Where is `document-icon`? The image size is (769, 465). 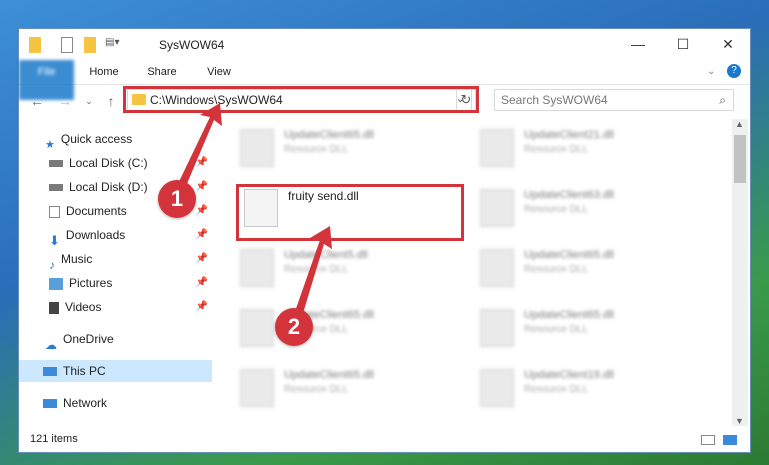
document-icon is located at coordinates (54, 211).